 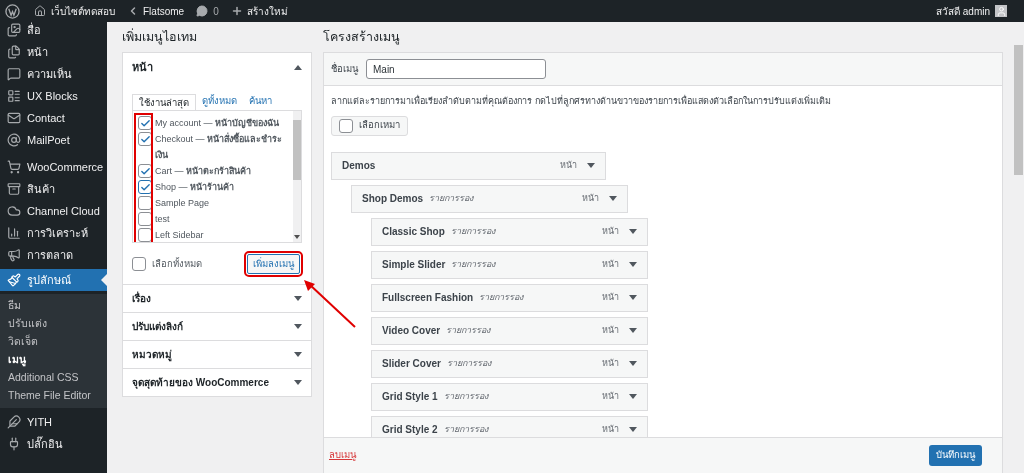 What do you see at coordinates (509, 396) in the screenshot?
I see `menu-item-bar: Grid Style 1 รายการรอง หน้า` at bounding box center [509, 396].